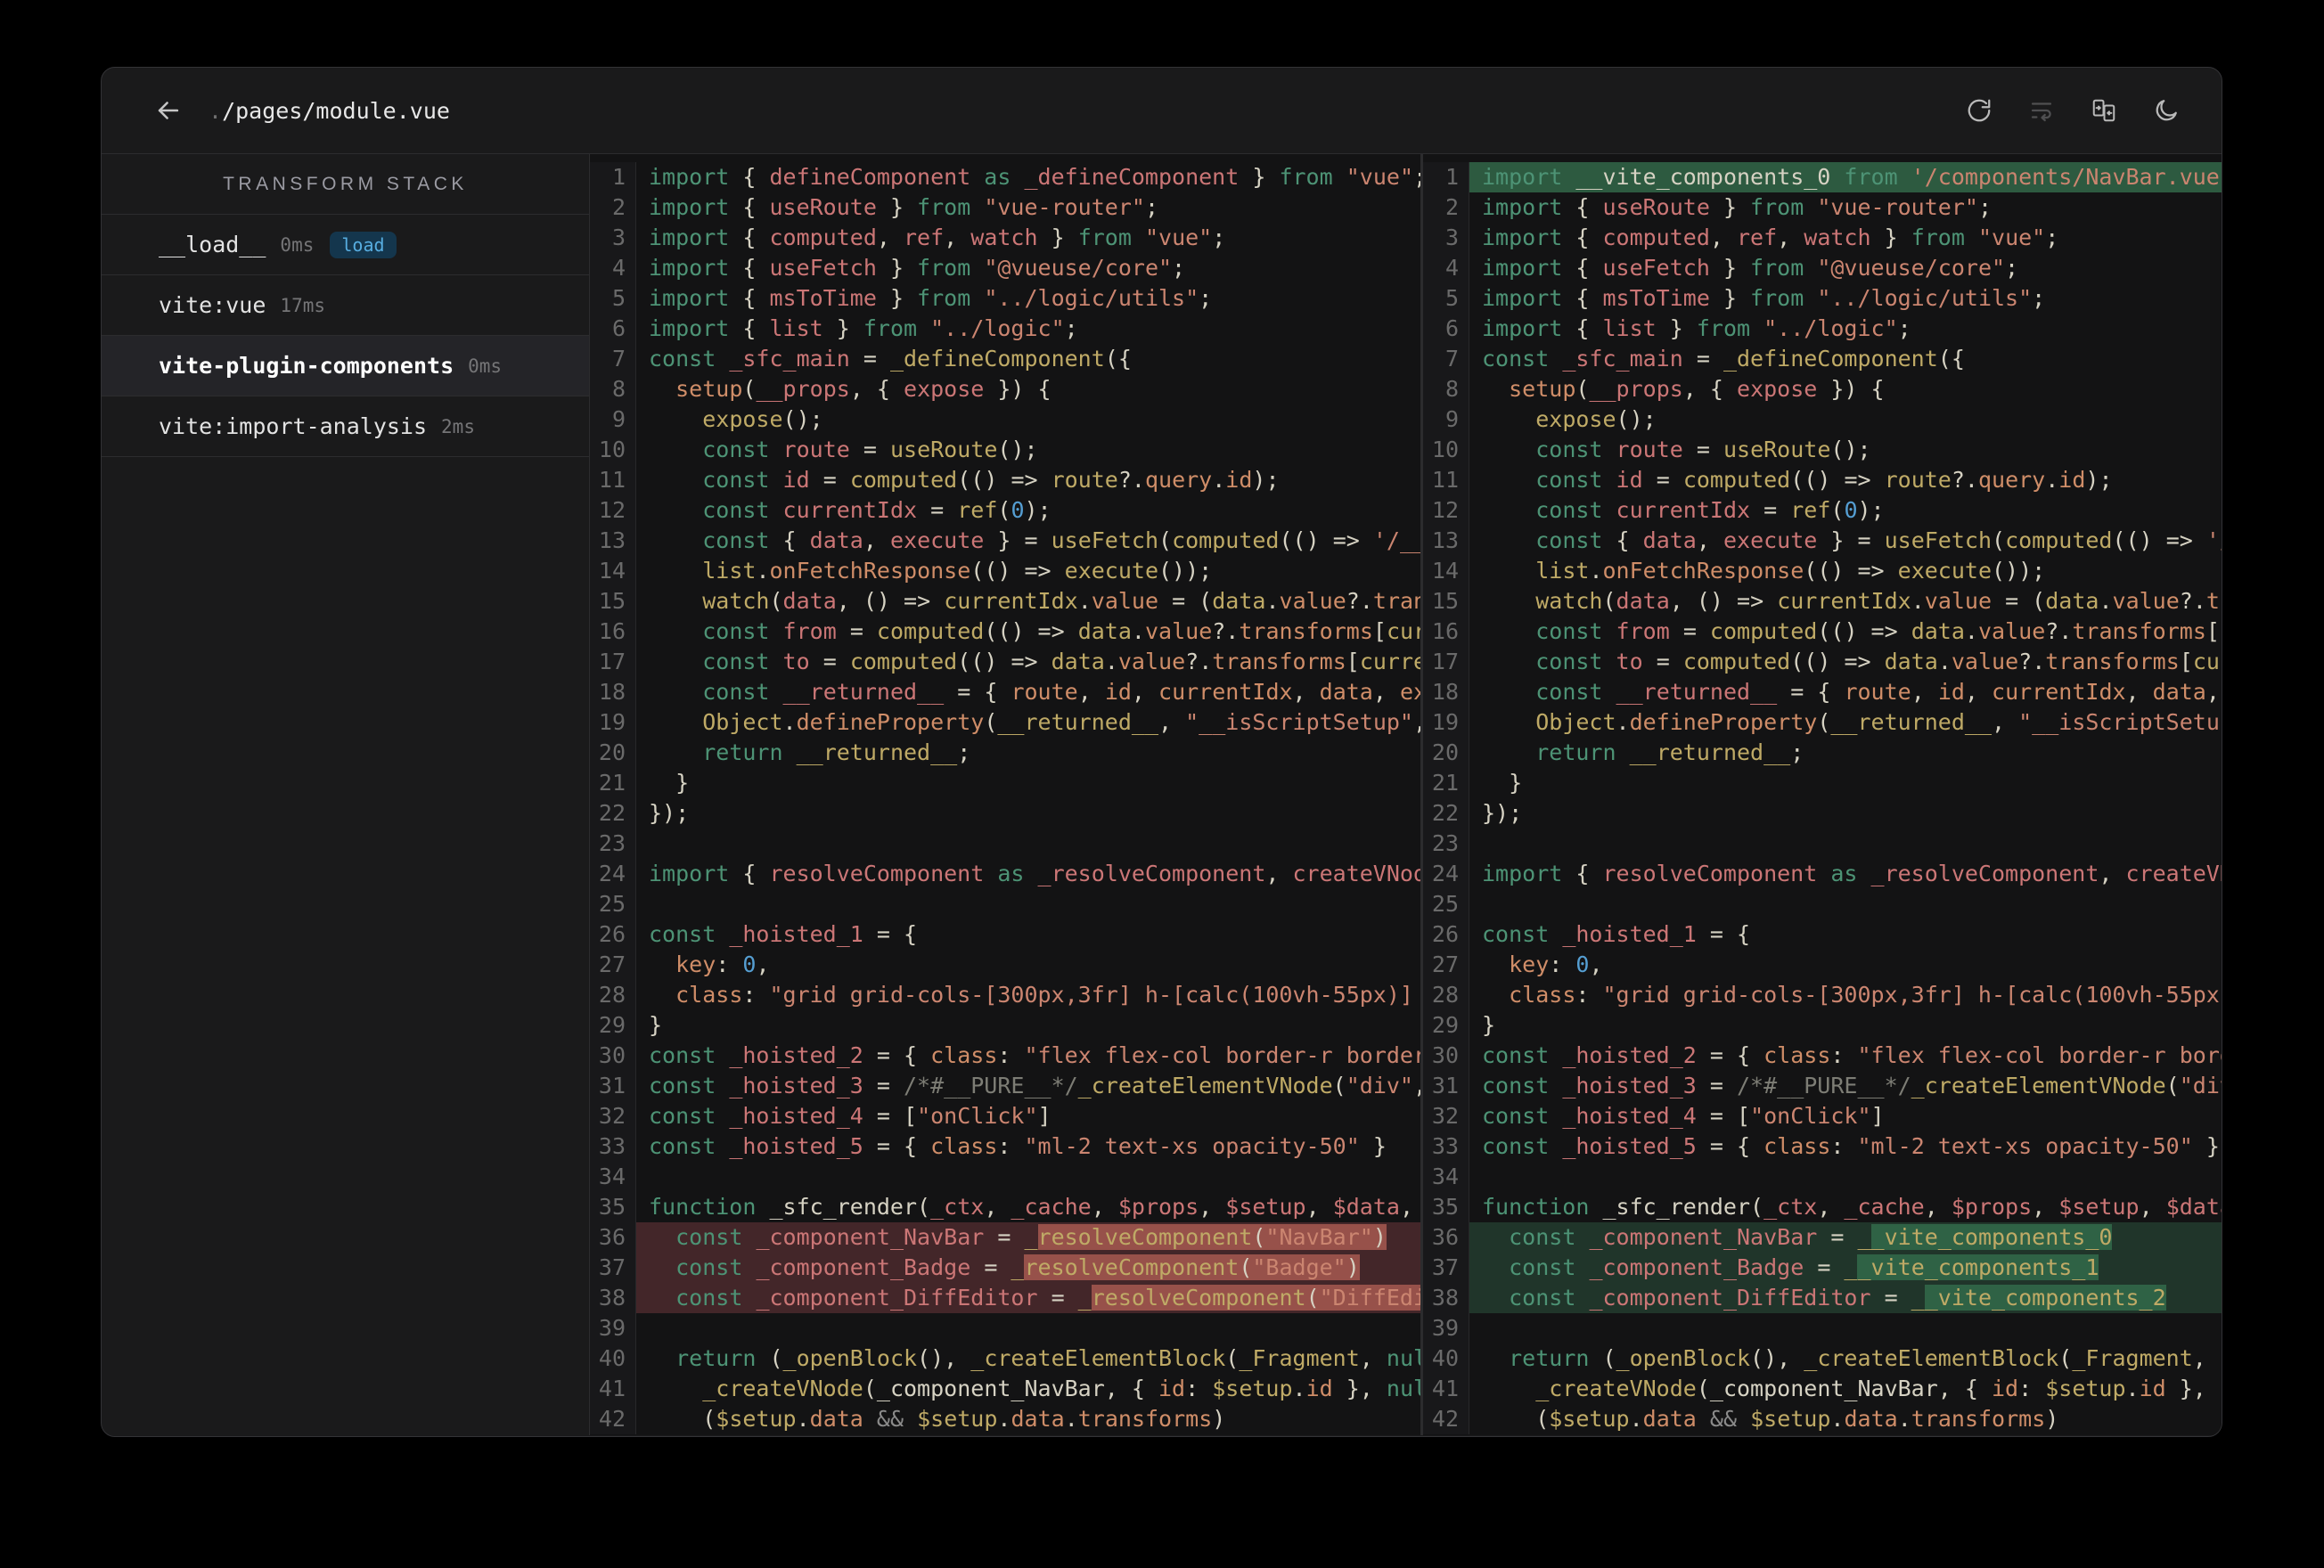  What do you see at coordinates (613, 783) in the screenshot?
I see `line-number: 21` at bounding box center [613, 783].